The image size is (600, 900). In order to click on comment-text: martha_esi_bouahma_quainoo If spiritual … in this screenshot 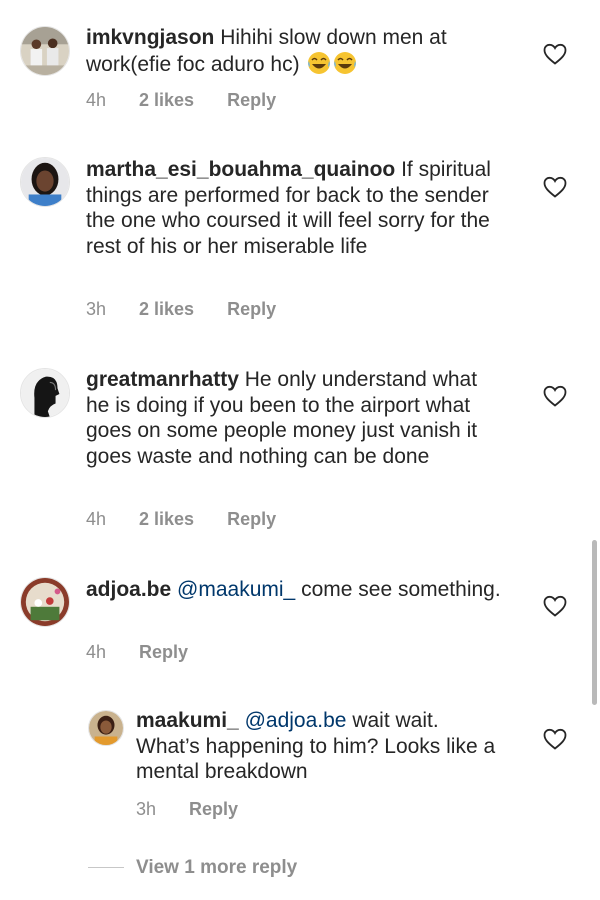, I will do `click(301, 208)`.